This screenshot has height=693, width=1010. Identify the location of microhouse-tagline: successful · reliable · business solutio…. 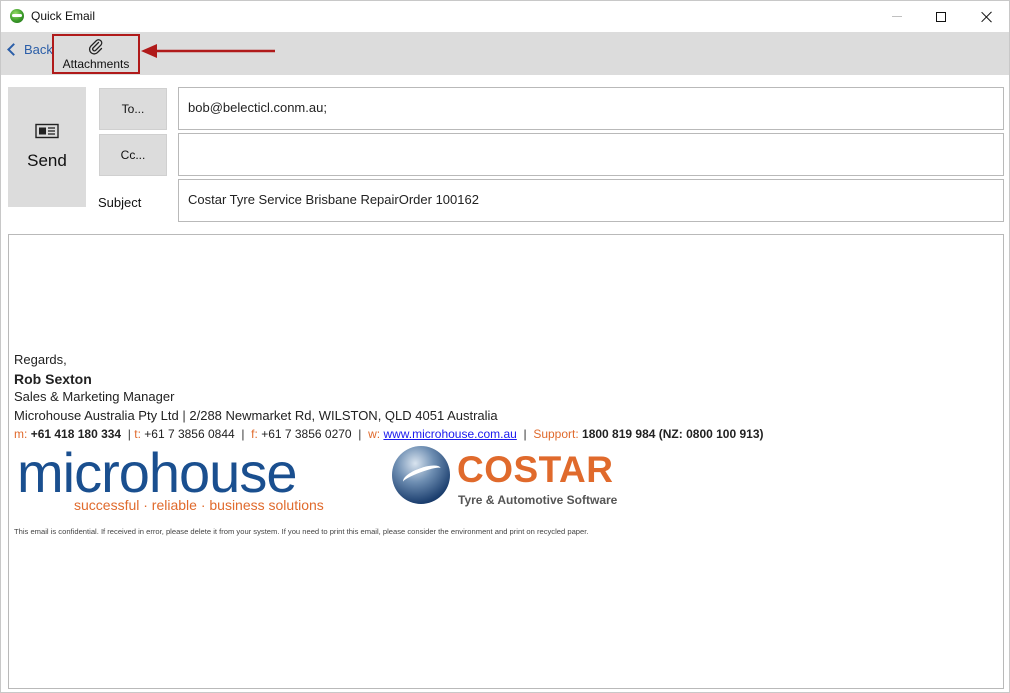
(199, 505).